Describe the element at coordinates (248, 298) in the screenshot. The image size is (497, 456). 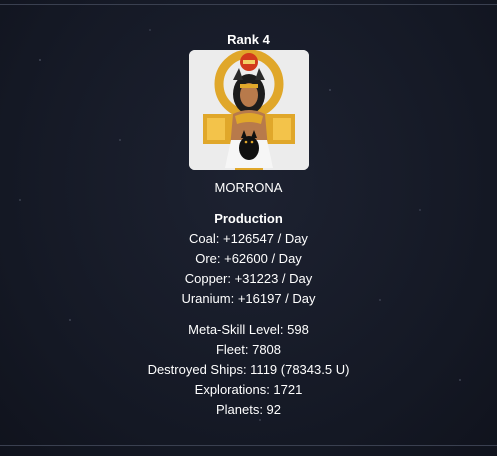
I see `production-uranium: Uranium: +16197 / Day` at that location.